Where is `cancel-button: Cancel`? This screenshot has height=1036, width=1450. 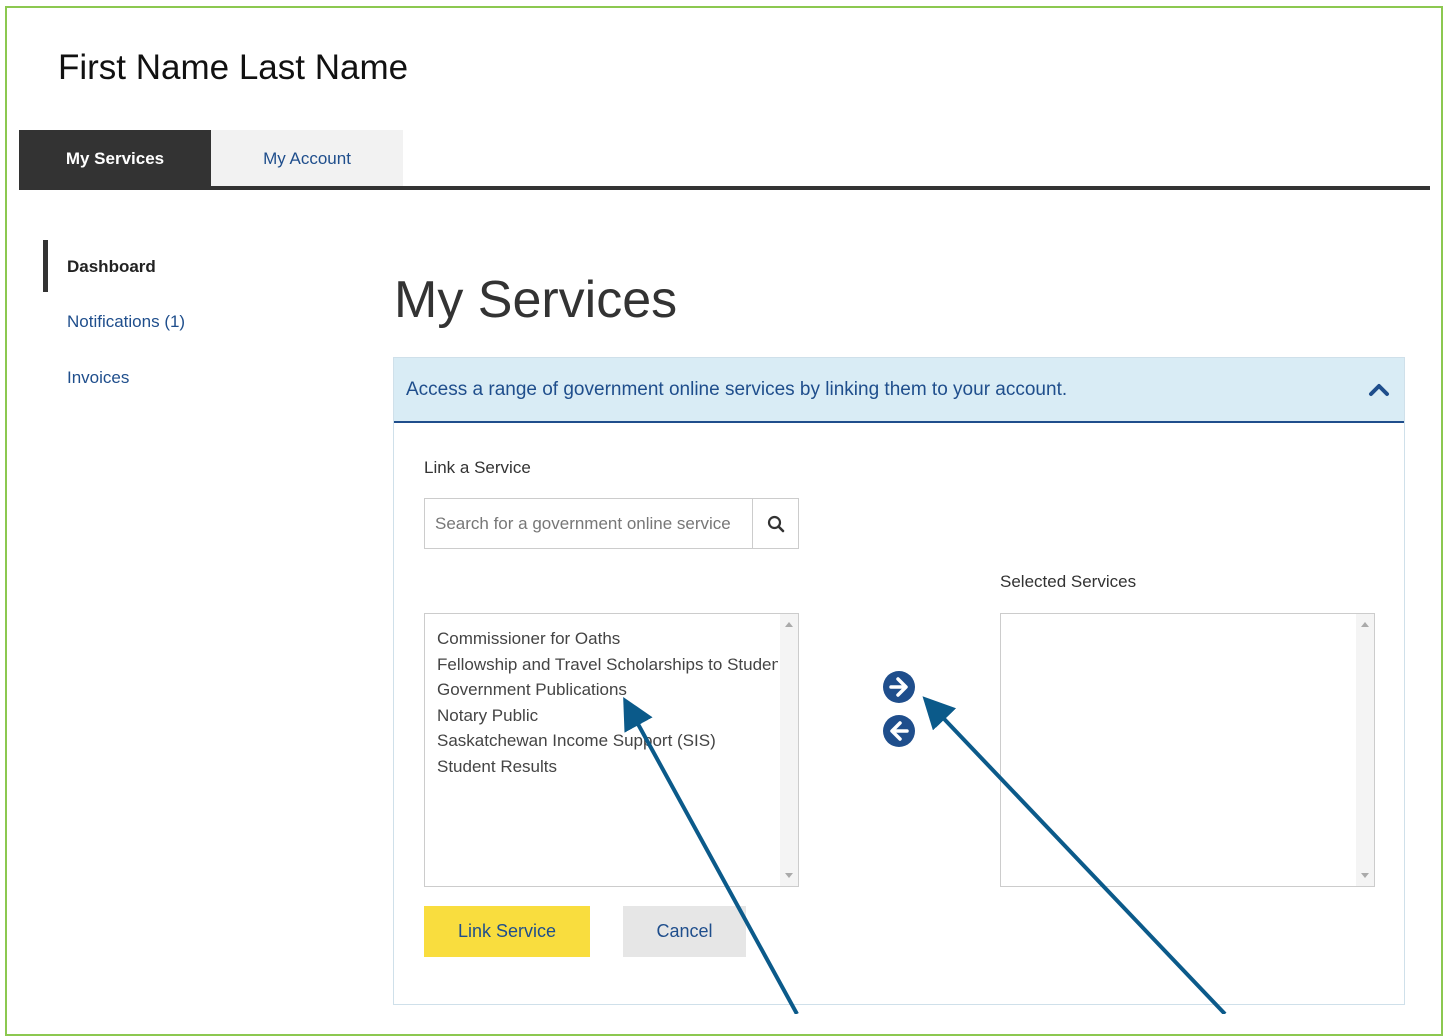
cancel-button: Cancel is located at coordinates (684, 931).